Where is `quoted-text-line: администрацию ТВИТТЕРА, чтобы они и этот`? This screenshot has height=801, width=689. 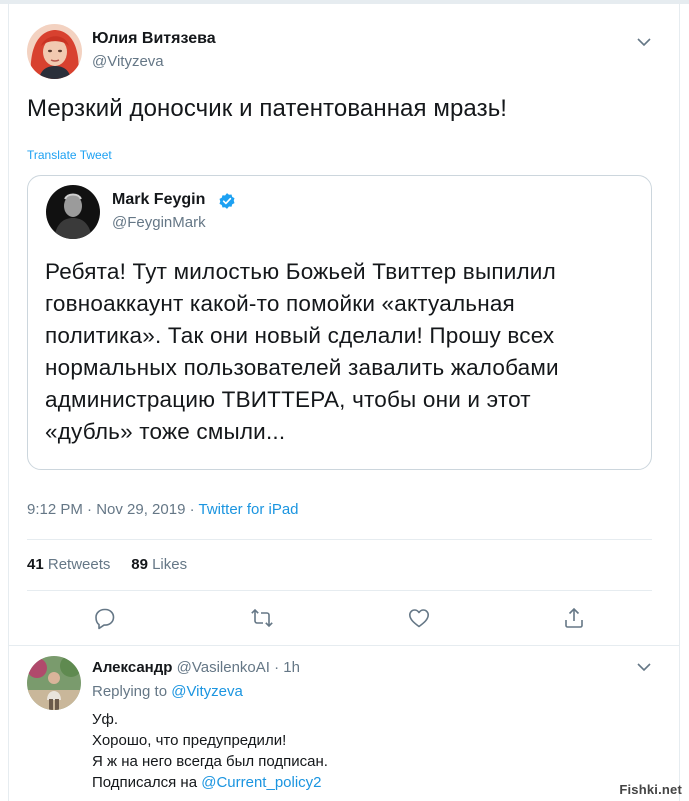
quoted-text-line: администрацию ТВИТТЕРА, чтобы они и этот is located at coordinates (288, 399).